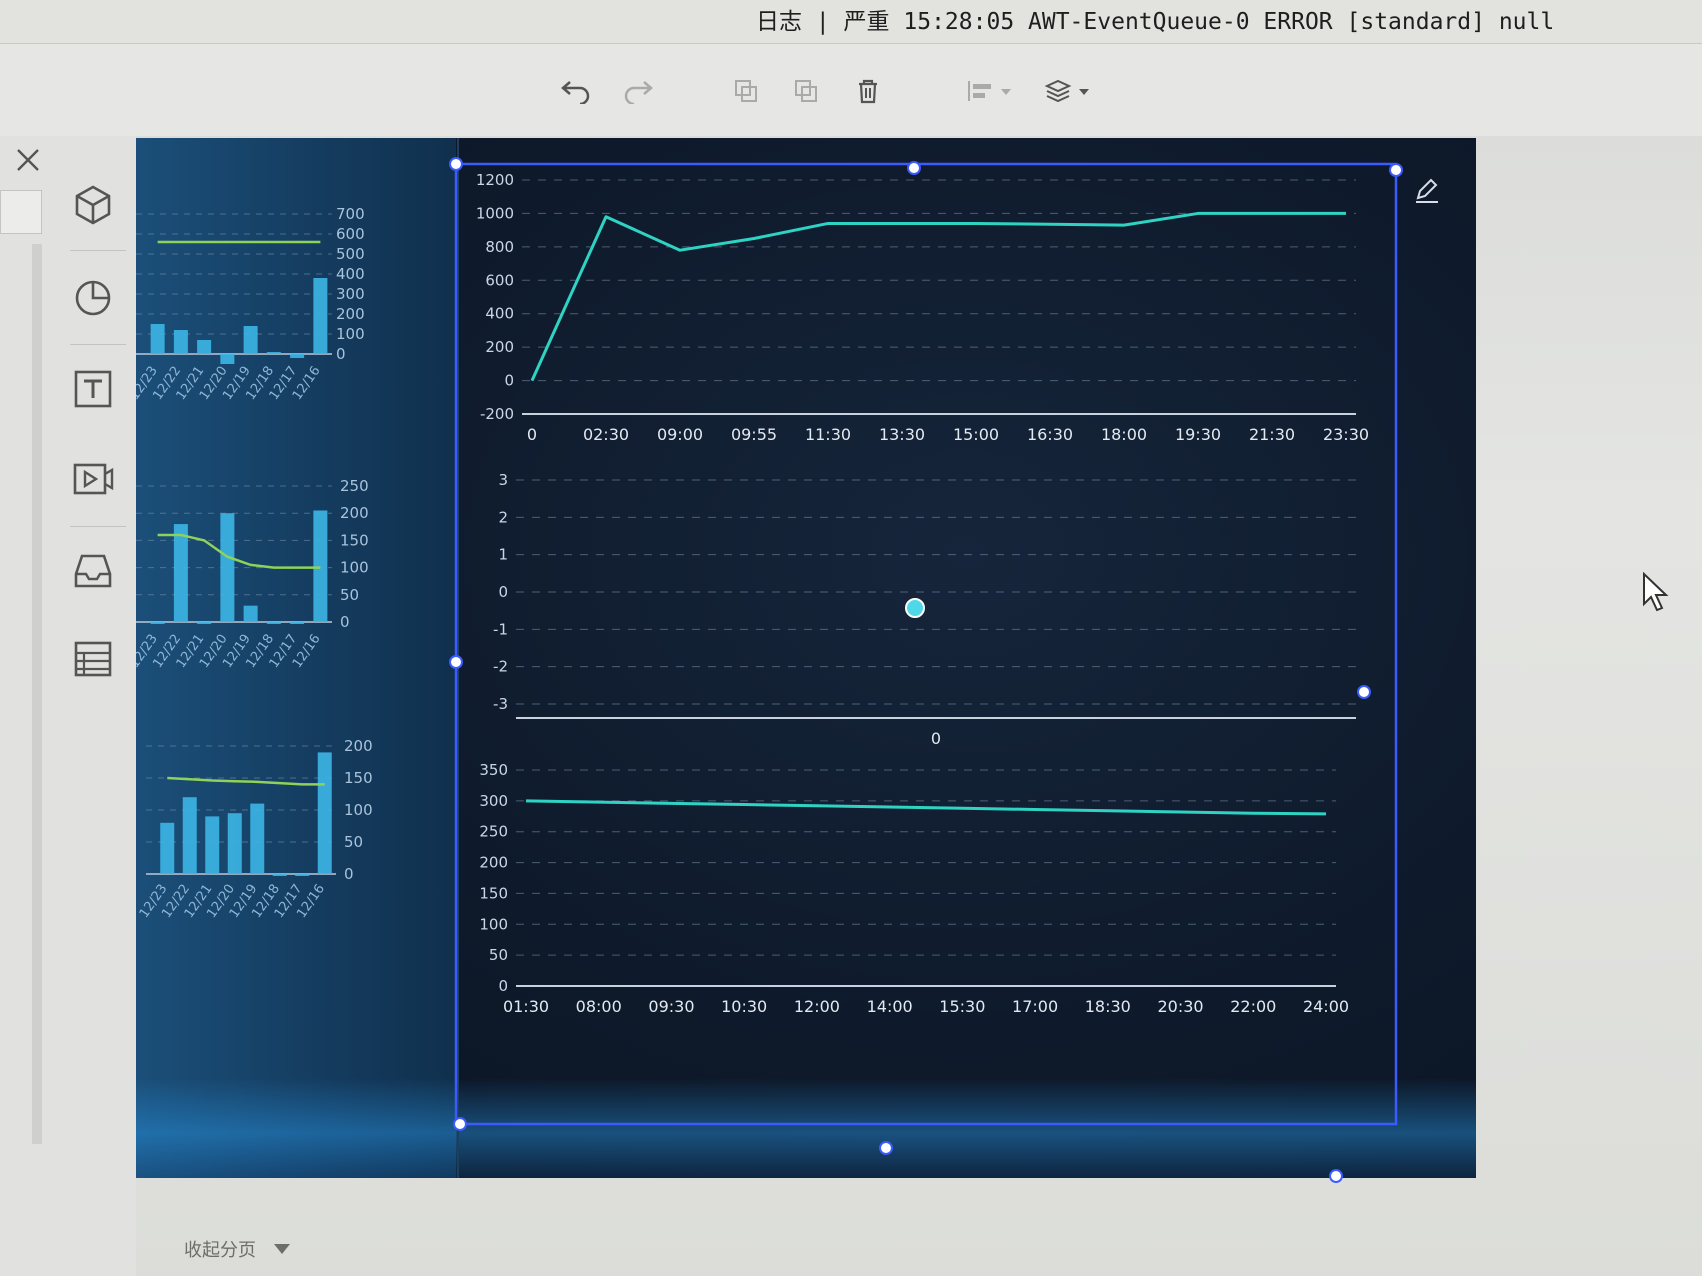 This screenshot has width=1702, height=1276. Describe the element at coordinates (526, 1006) in the screenshot. I see `x-tick-label: 01:30` at that location.